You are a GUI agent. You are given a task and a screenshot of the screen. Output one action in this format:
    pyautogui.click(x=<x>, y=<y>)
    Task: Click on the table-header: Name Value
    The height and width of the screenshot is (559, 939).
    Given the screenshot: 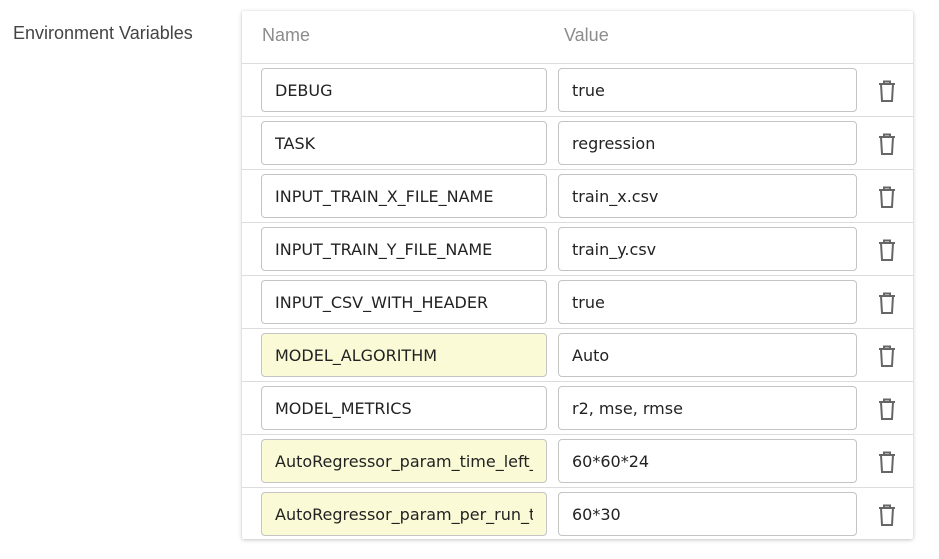 What is the action you would take?
    pyautogui.click(x=577, y=37)
    